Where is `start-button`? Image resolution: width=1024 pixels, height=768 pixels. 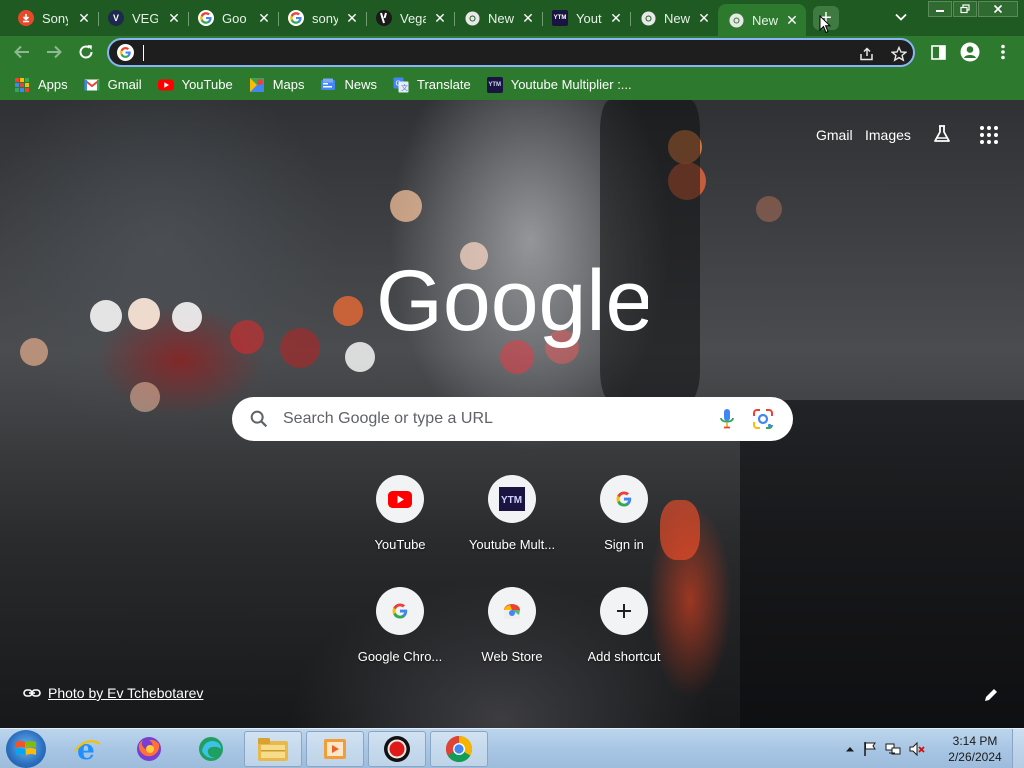
start-button is located at coordinates (26, 749).